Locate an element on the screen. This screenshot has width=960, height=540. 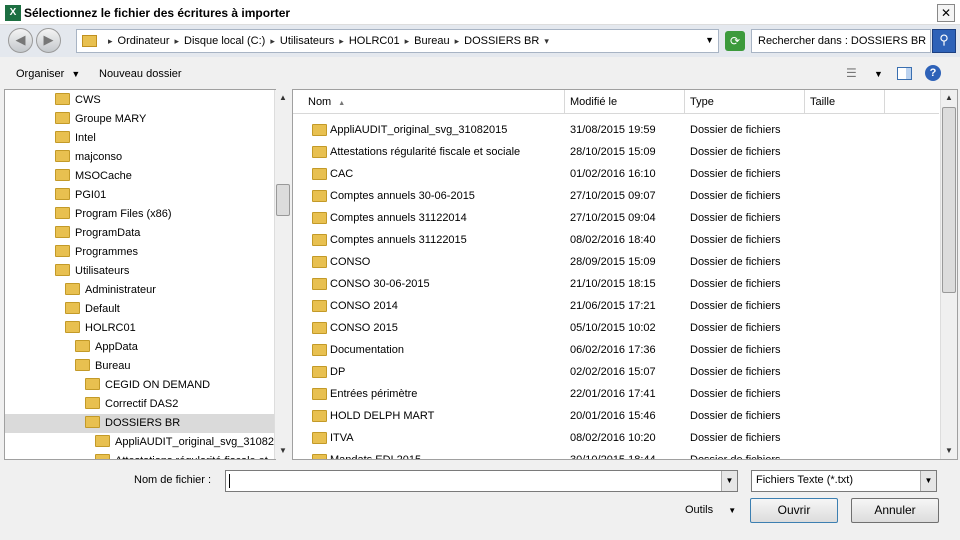
breadcrumb-item: Utilisateurs is located at coordinates (307, 41).